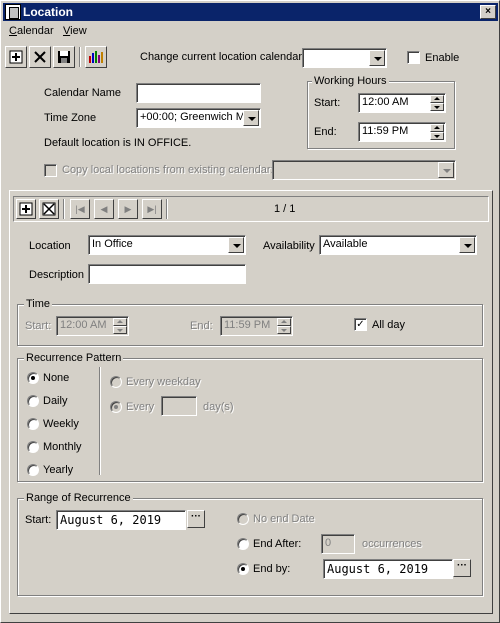  I want to click on location-select: In Office, so click(167, 245).